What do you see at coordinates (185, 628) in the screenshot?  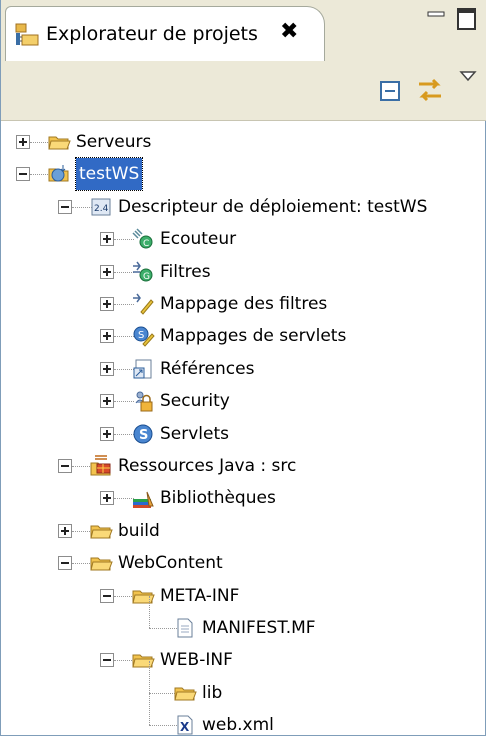 I see `file-icon` at bounding box center [185, 628].